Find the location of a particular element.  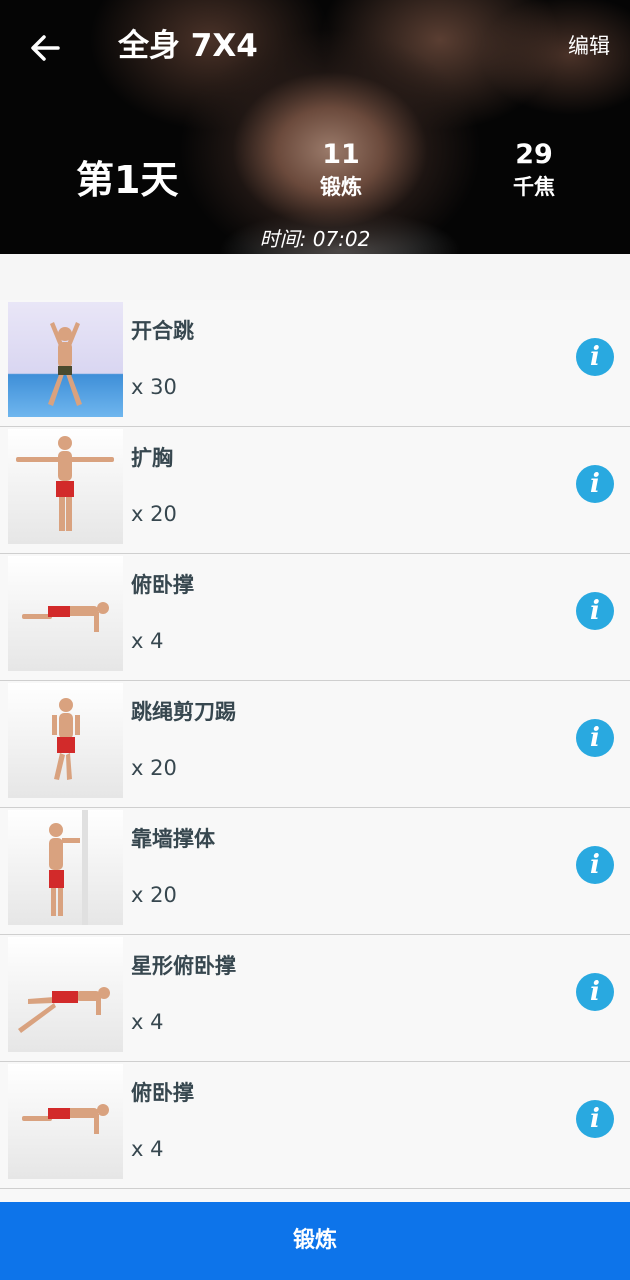

exercise-count-value: 11 is located at coordinates (341, 154).